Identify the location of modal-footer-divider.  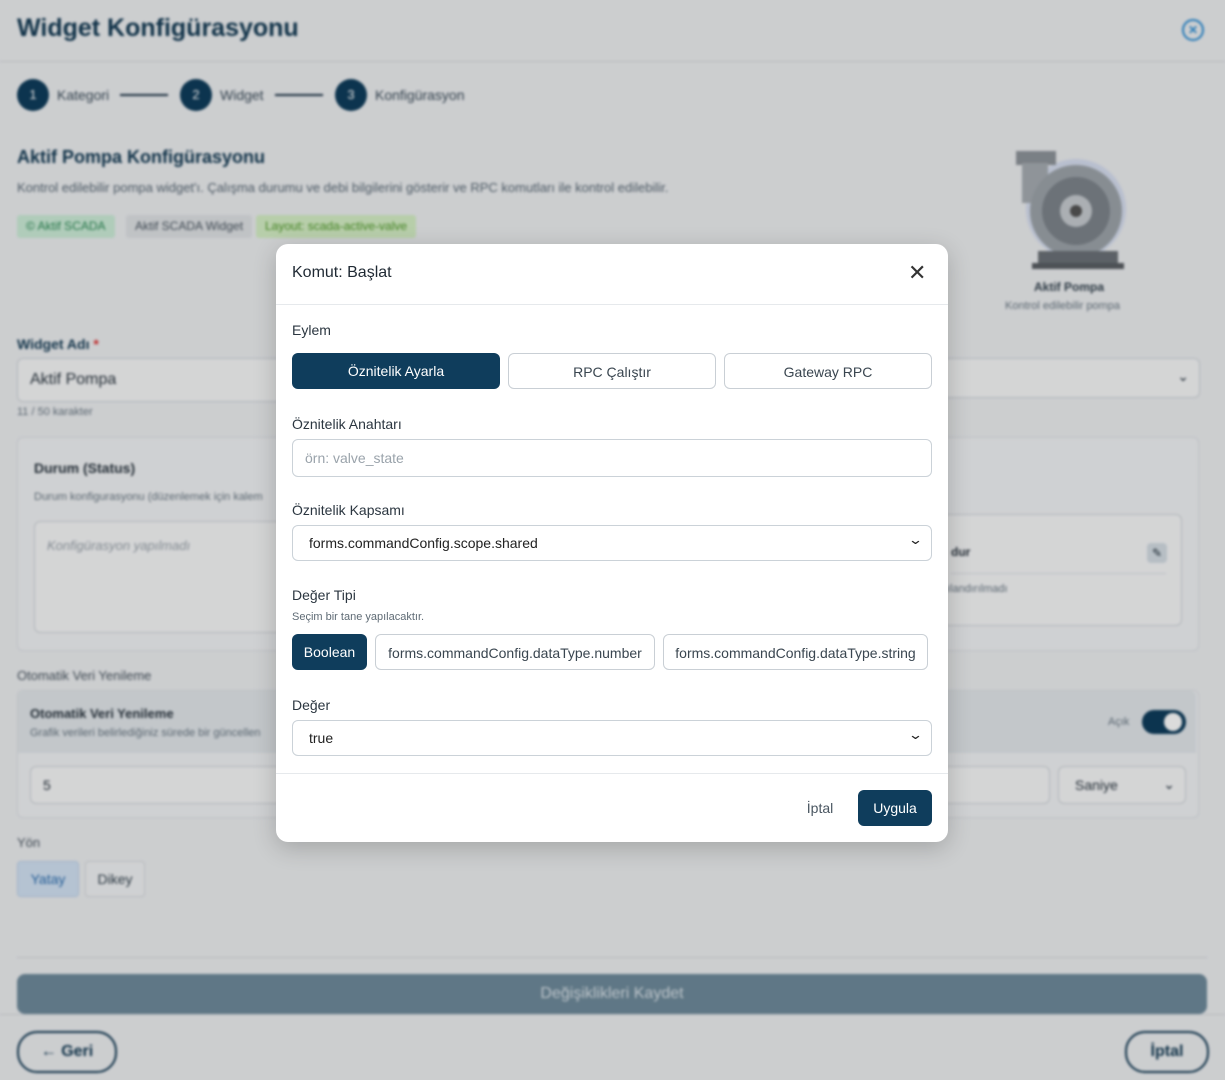
(612, 773).